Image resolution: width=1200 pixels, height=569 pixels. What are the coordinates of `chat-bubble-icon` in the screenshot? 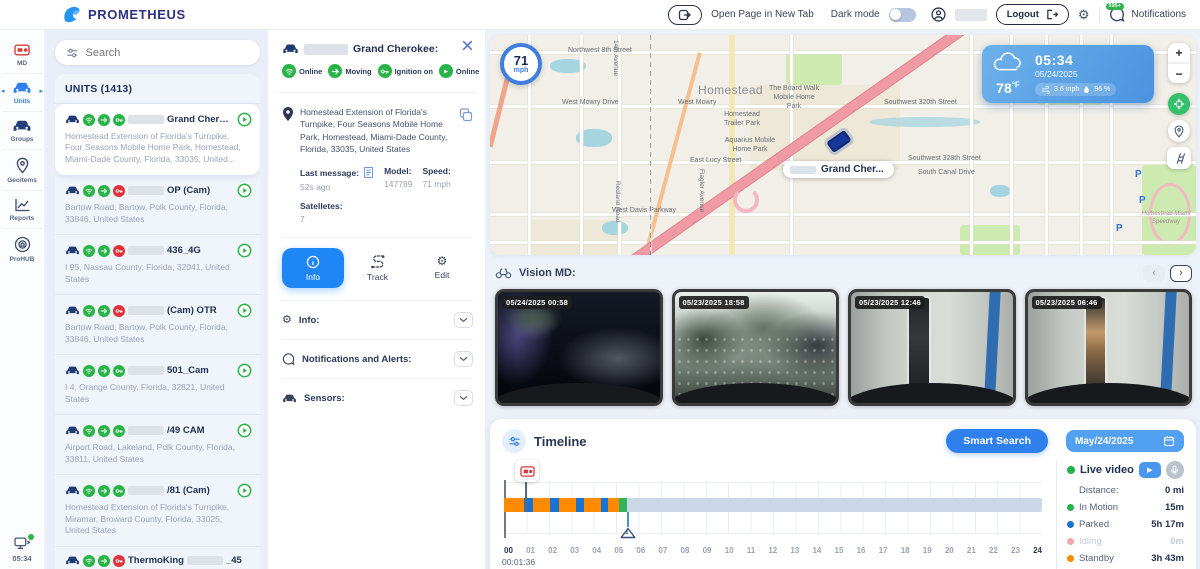 It's located at (288, 359).